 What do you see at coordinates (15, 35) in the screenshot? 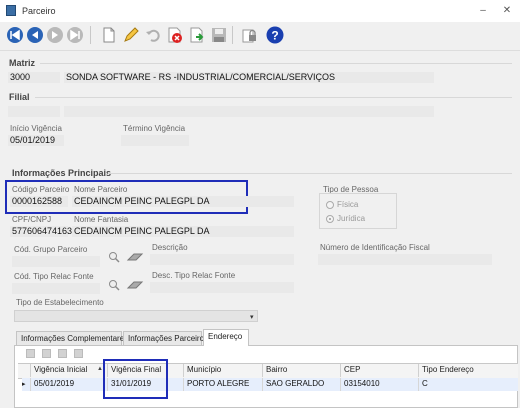
I see `first-record-icon` at bounding box center [15, 35].